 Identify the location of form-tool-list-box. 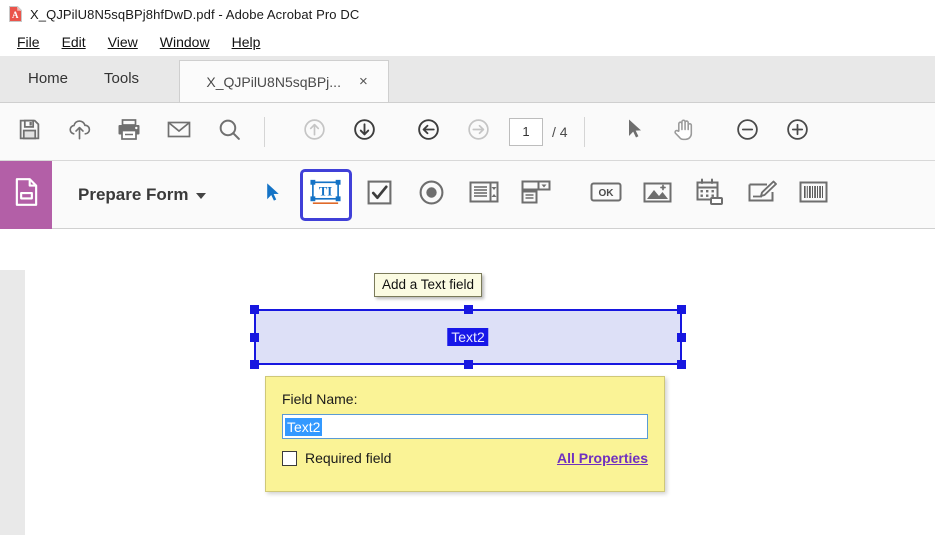
(484, 195).